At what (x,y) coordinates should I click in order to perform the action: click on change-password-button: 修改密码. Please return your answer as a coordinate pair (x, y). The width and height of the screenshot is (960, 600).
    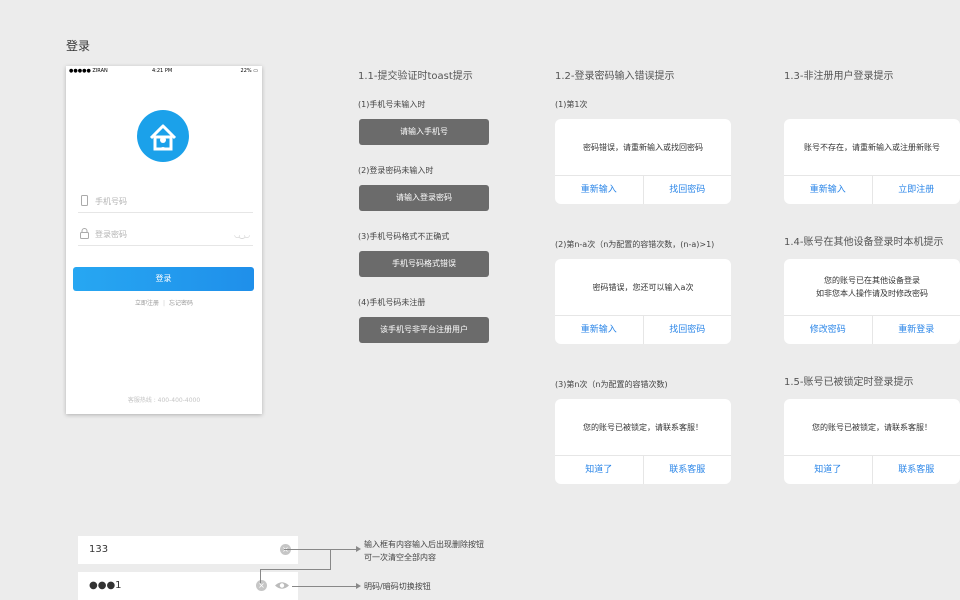
    Looking at the image, I should click on (828, 330).